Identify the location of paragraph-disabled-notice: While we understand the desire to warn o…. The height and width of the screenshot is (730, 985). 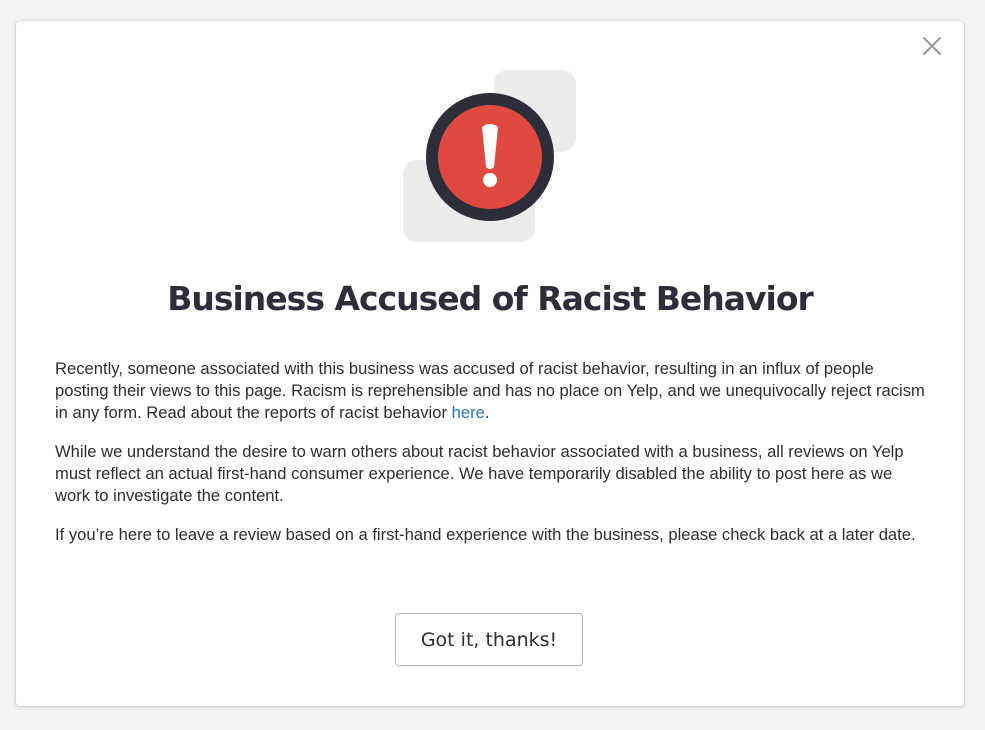
(479, 473).